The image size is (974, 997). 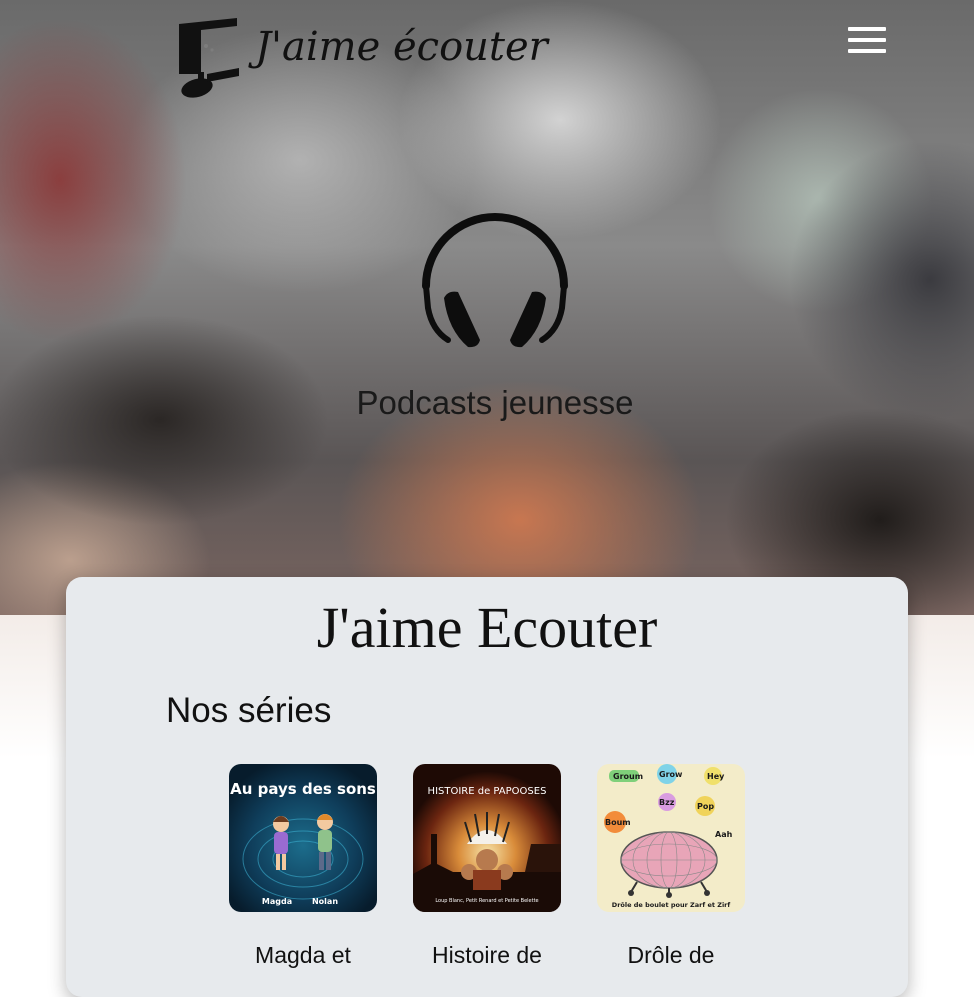 What do you see at coordinates (671, 955) in the screenshot?
I see `series-name: Drôle de` at bounding box center [671, 955].